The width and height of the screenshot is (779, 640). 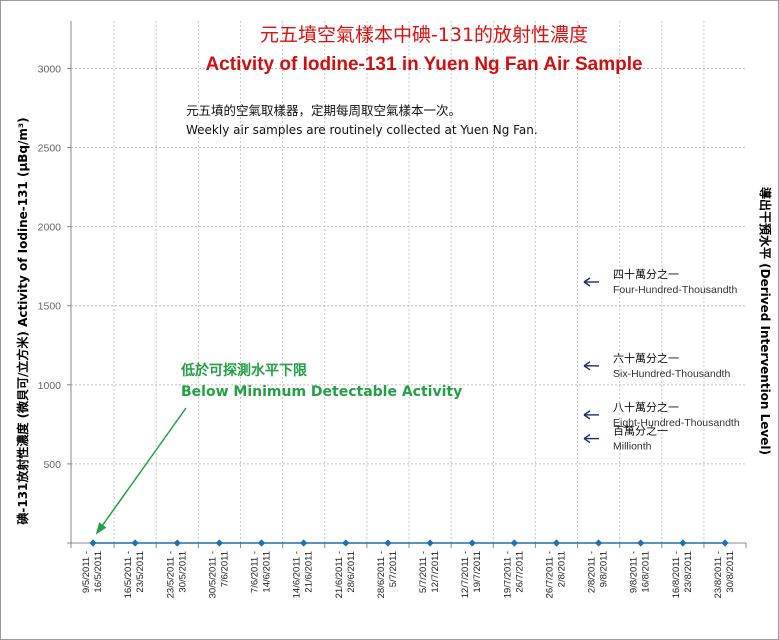 I want to click on x-tick-label: 16/5/2011, so click(x=98, y=572).